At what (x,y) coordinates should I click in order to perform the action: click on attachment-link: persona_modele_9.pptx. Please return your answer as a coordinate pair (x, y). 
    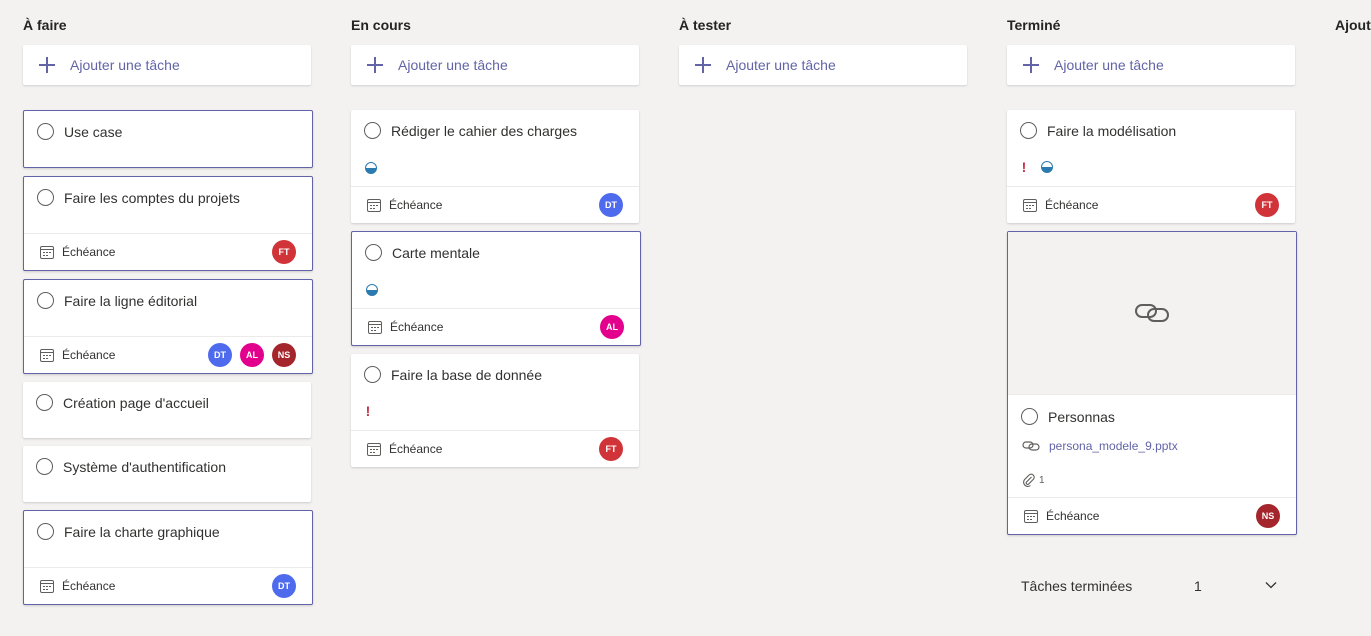
    Looking at the image, I should click on (1100, 446).